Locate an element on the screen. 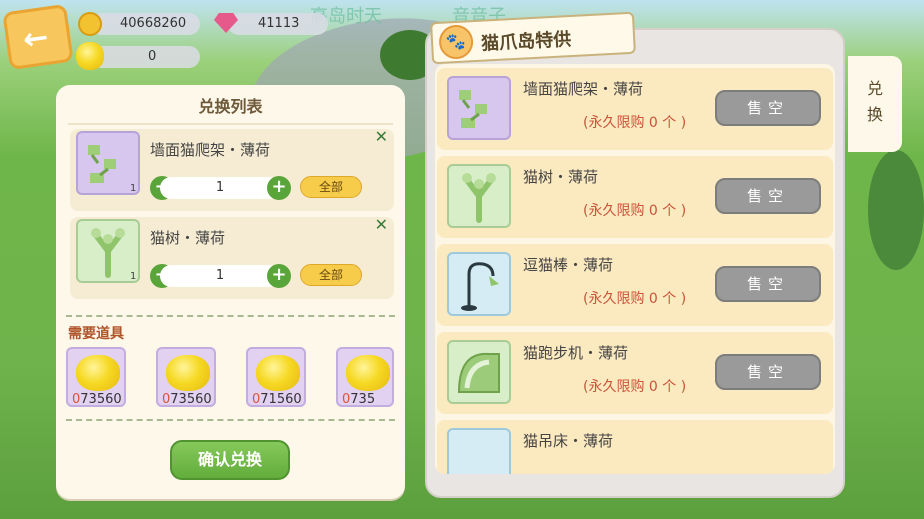 The width and height of the screenshot is (924, 519). back-arrow-icon: ← is located at coordinates (35, 38).